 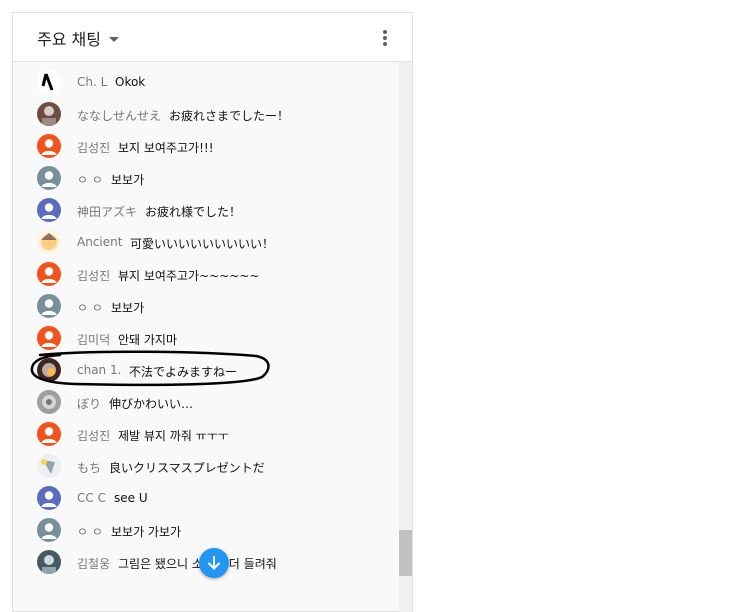 What do you see at coordinates (131, 498) in the screenshot?
I see `message-text: see U` at bounding box center [131, 498].